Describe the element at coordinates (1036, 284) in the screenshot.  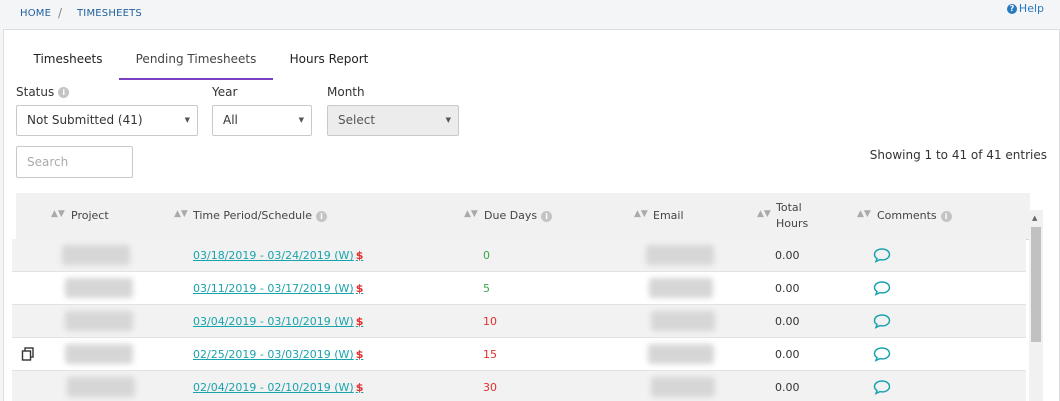
I see `scrollbar-thumb` at that location.